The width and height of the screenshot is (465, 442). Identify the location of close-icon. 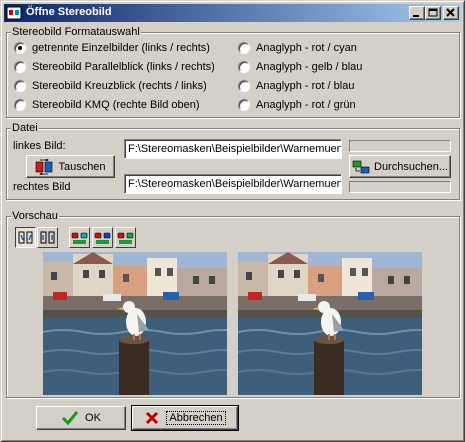
(450, 12).